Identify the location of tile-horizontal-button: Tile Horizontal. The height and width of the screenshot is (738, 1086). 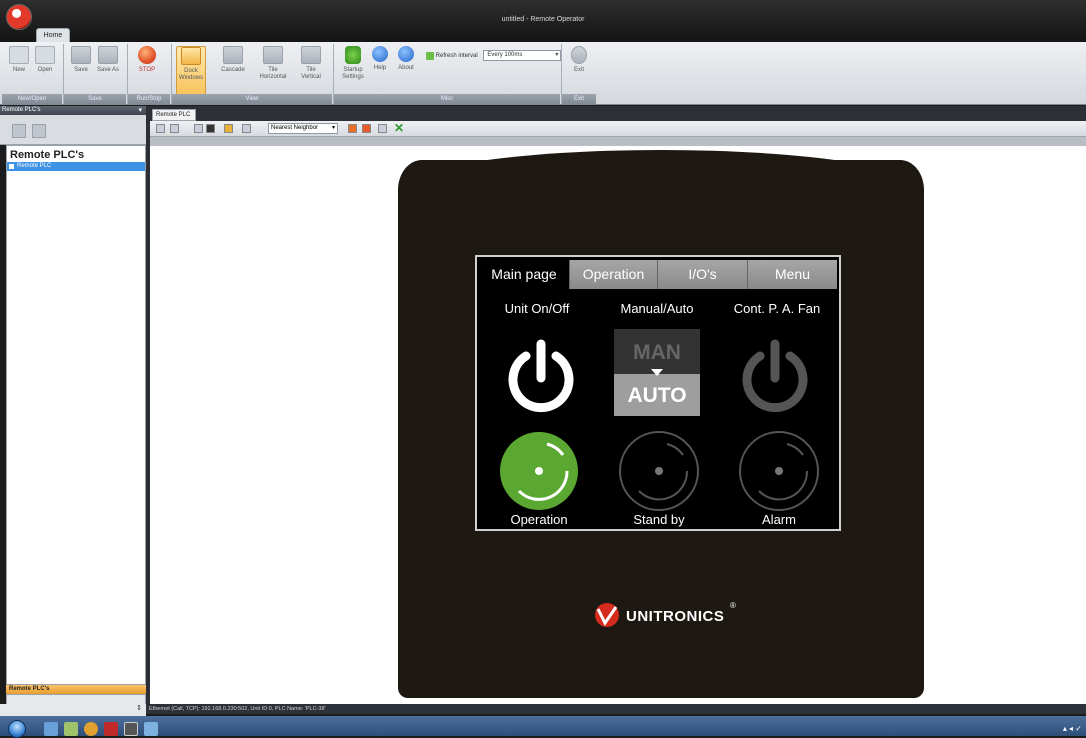
(273, 63).